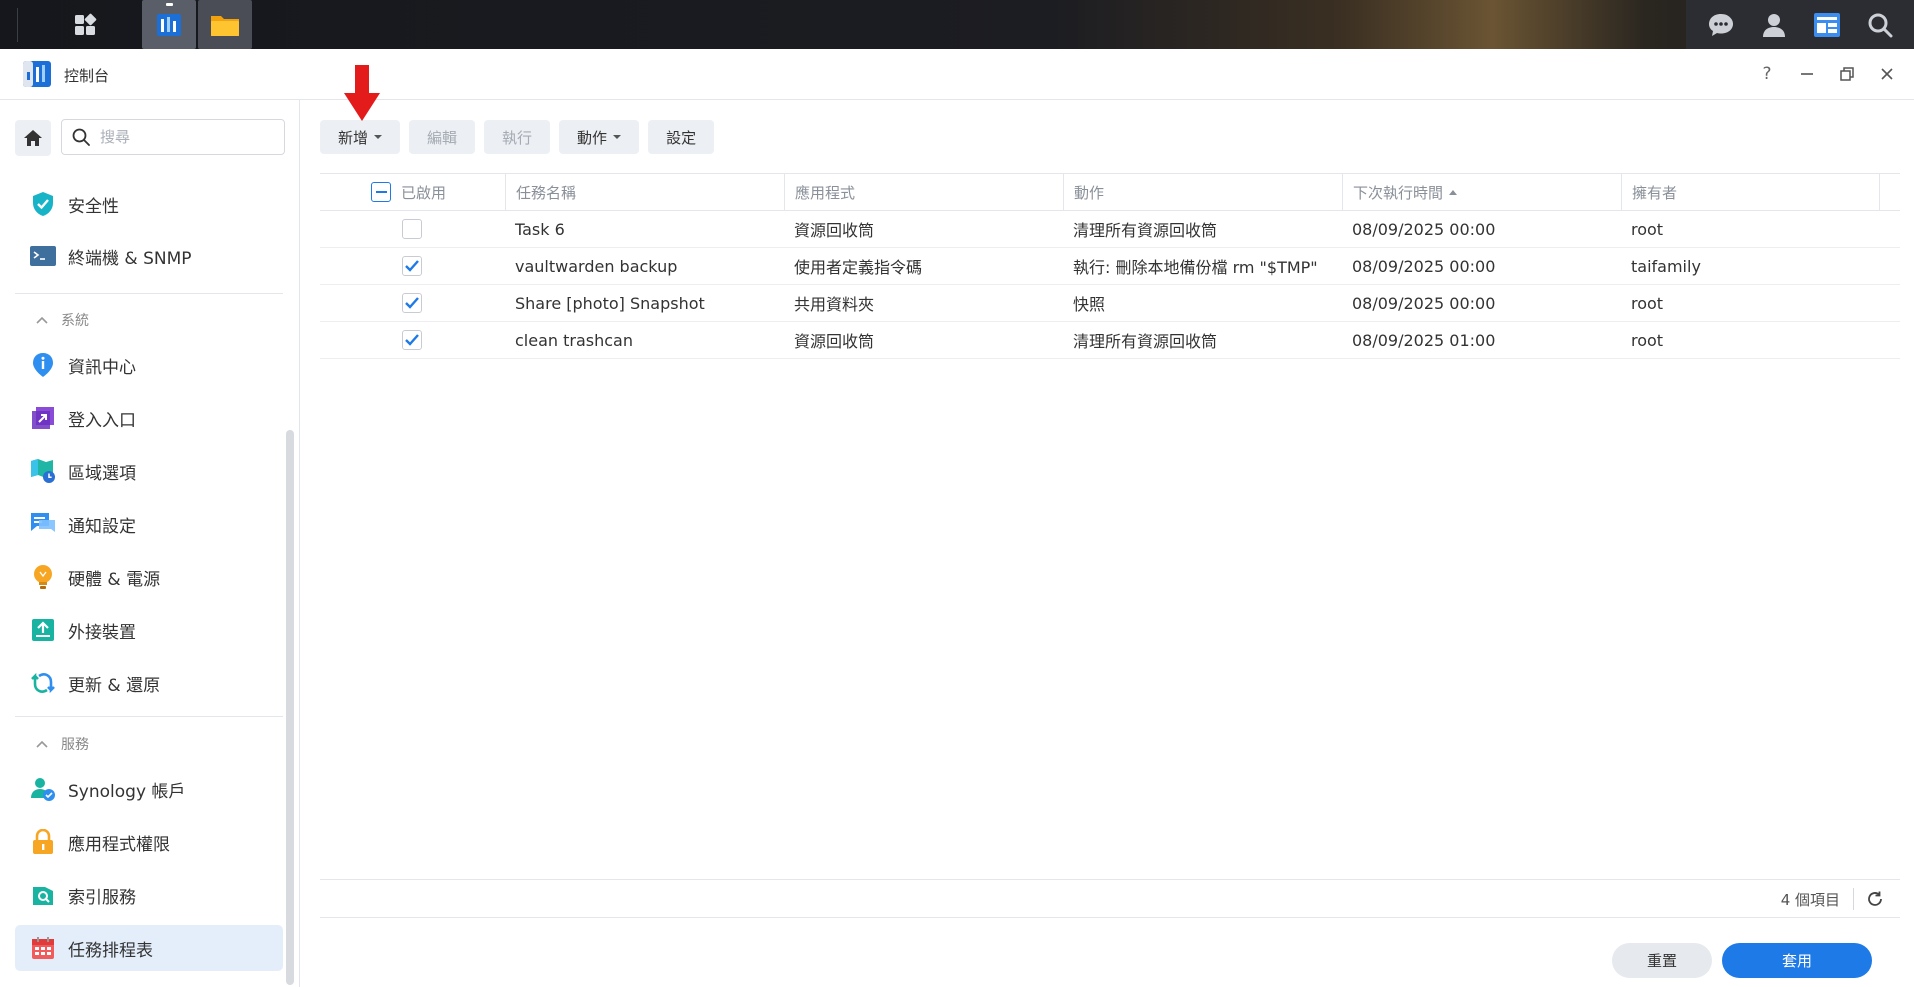 The image size is (1914, 987). Describe the element at coordinates (43, 948) in the screenshot. I see `calendar-icon` at that location.